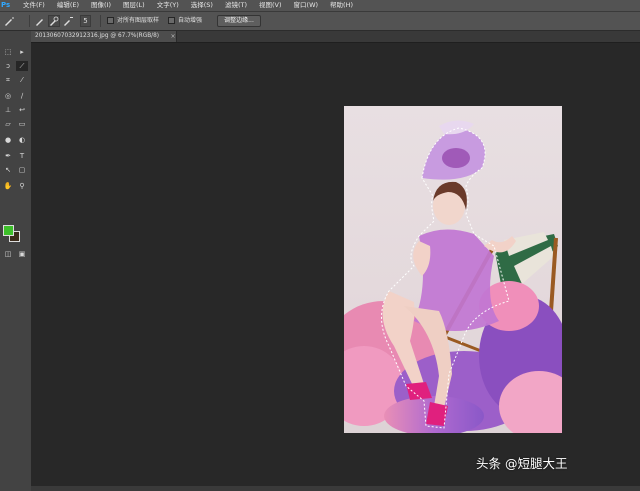 The image size is (640, 491). Describe the element at coordinates (54, 21) in the screenshot. I see `add-to-selection-icon` at that location.